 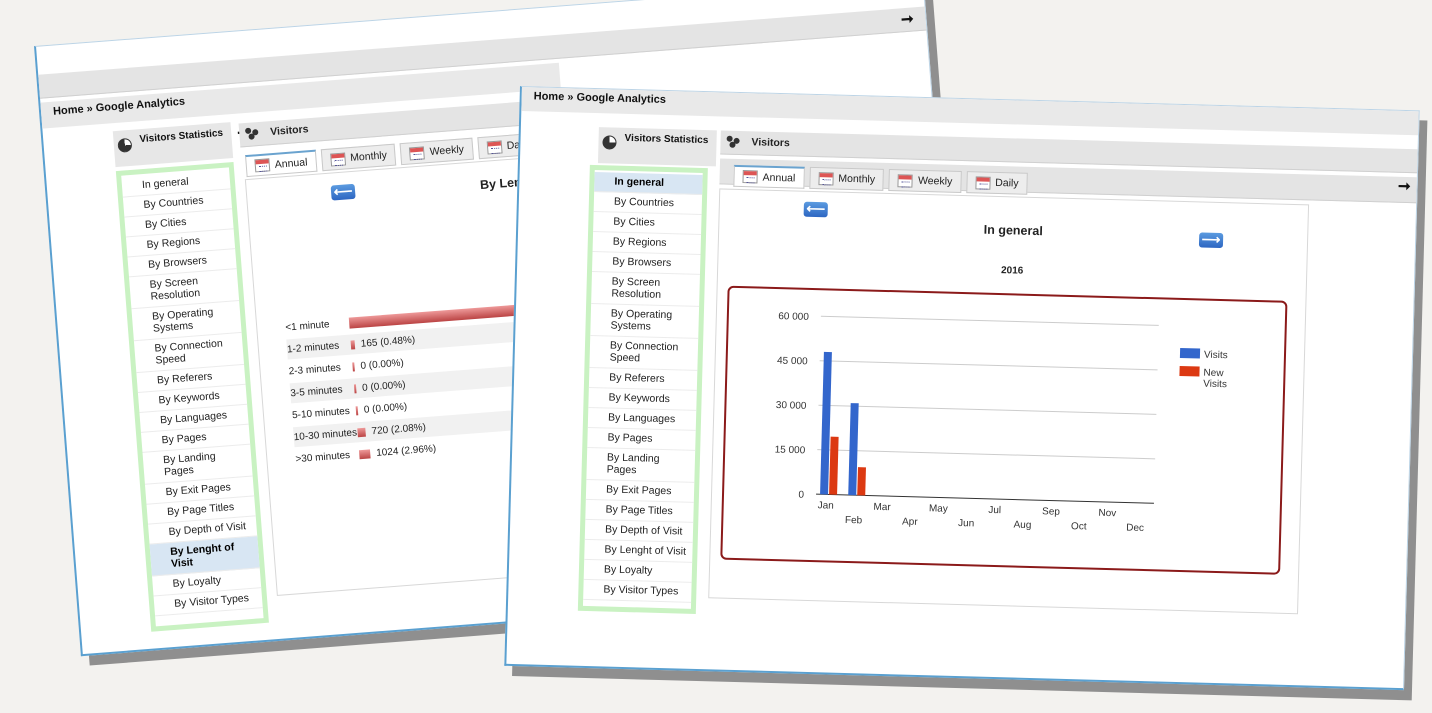 What do you see at coordinates (985, 498) in the screenshot?
I see `x-axis-line` at bounding box center [985, 498].